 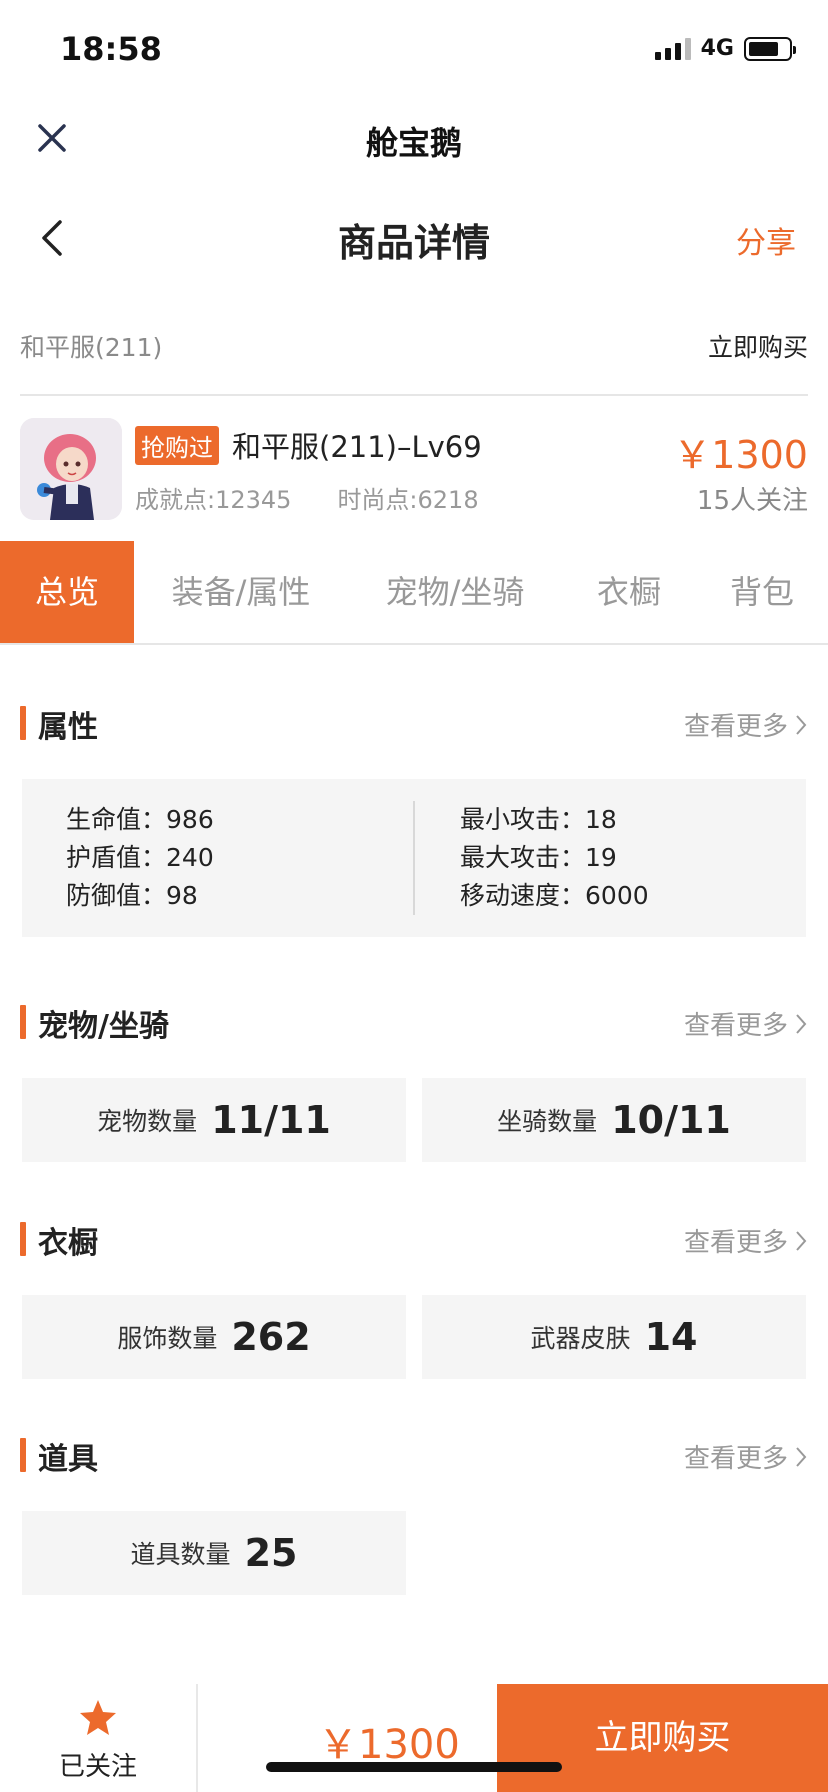 I want to click on attributes-right: 最小攻击：18 最大攻击：19 移动速度：6000, so click(x=554, y=858).